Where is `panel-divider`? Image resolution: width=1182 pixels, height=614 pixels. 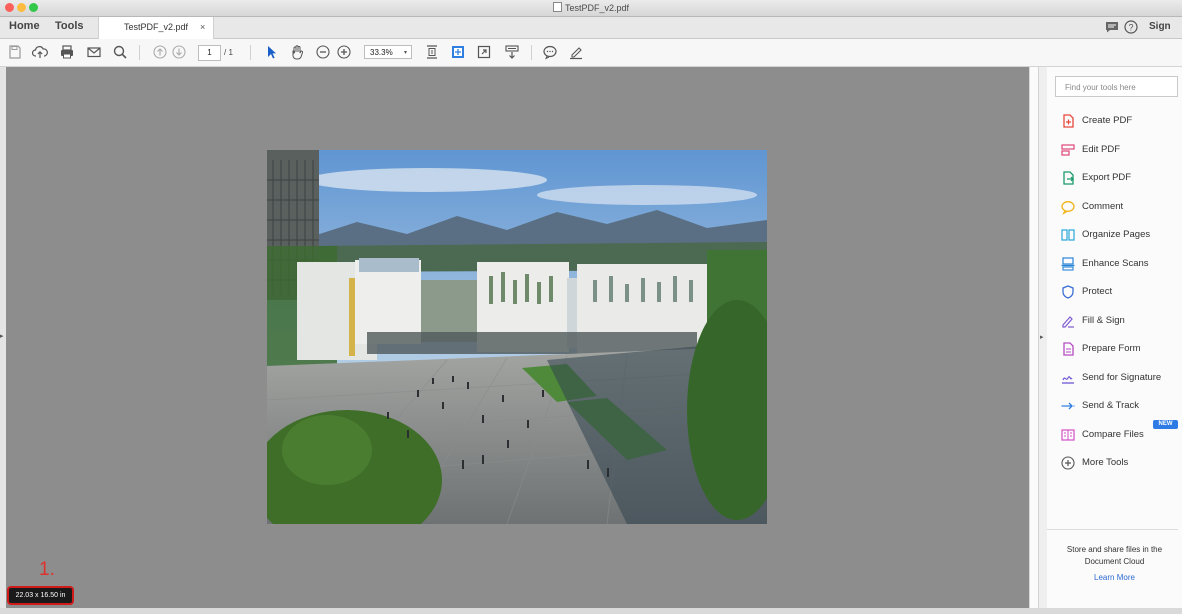
panel-divider is located at coordinates (1112, 529).